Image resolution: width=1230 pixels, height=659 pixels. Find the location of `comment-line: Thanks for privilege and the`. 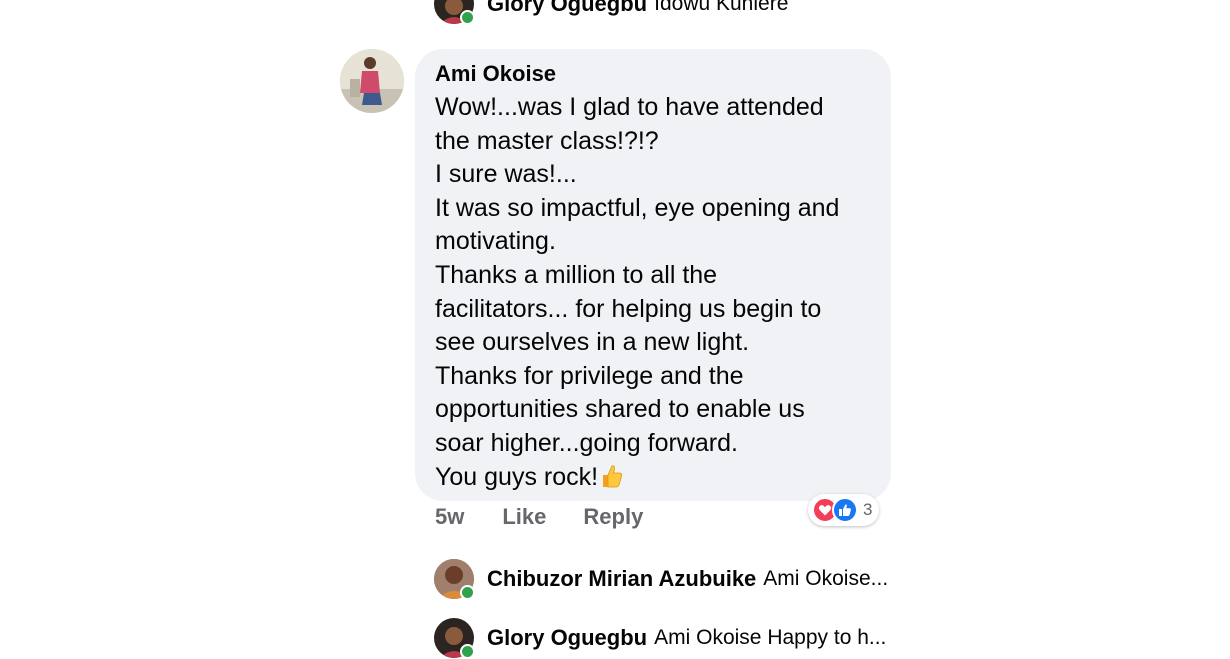

comment-line: Thanks for privilege and the is located at coordinates (589, 375).